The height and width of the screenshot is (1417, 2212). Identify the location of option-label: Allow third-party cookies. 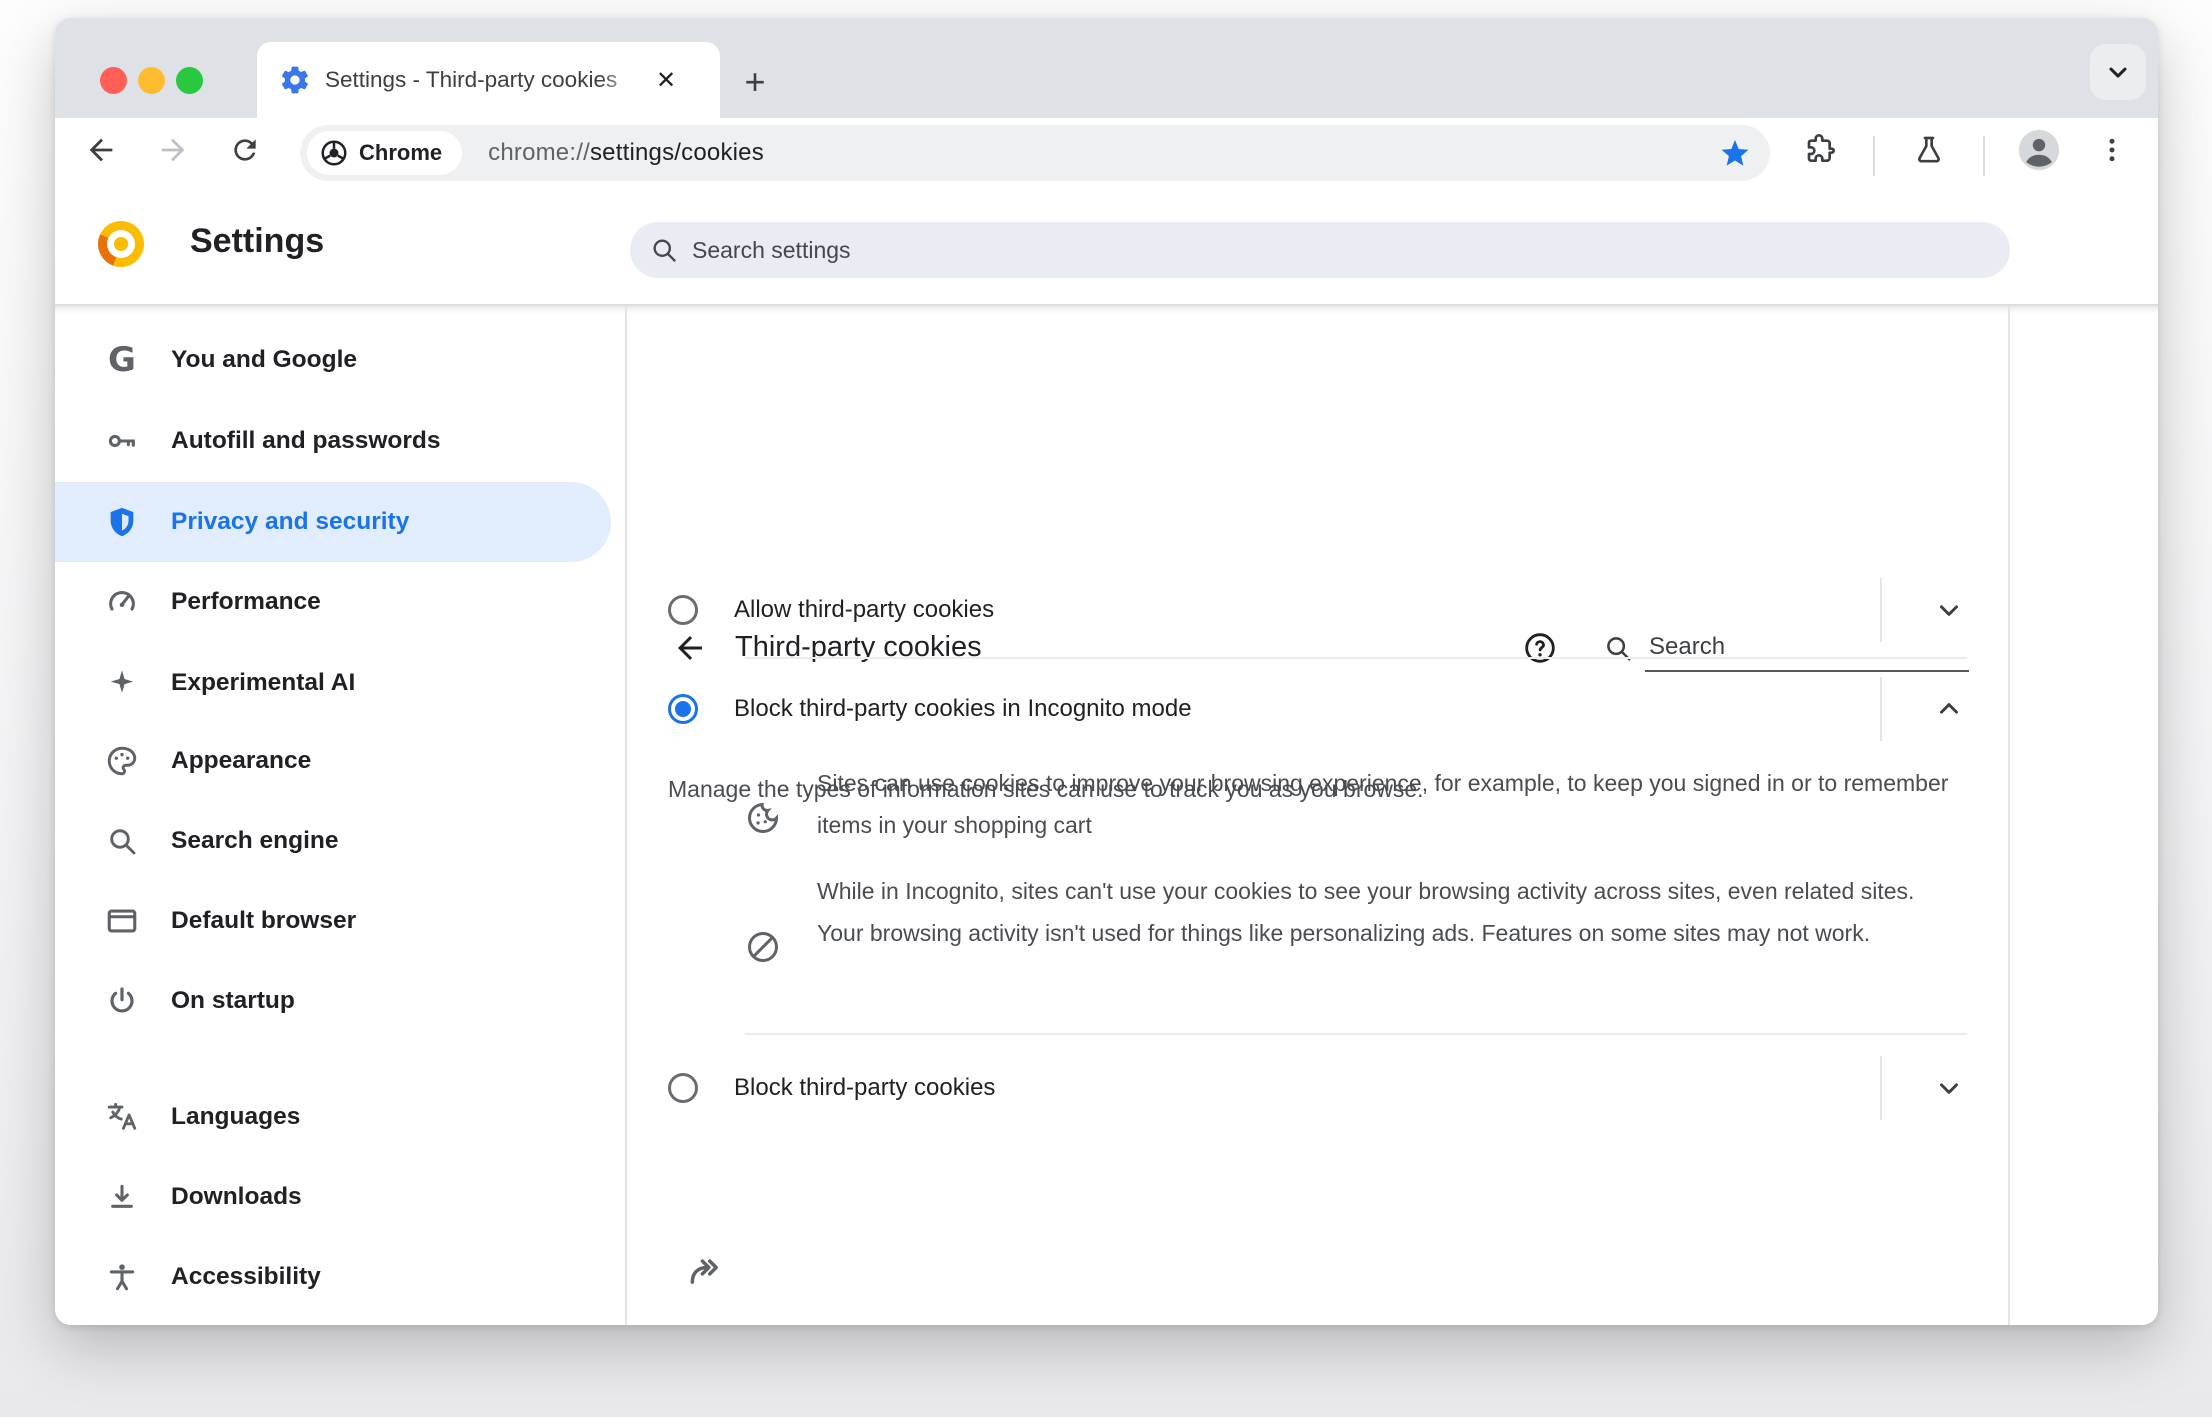
(864, 609).